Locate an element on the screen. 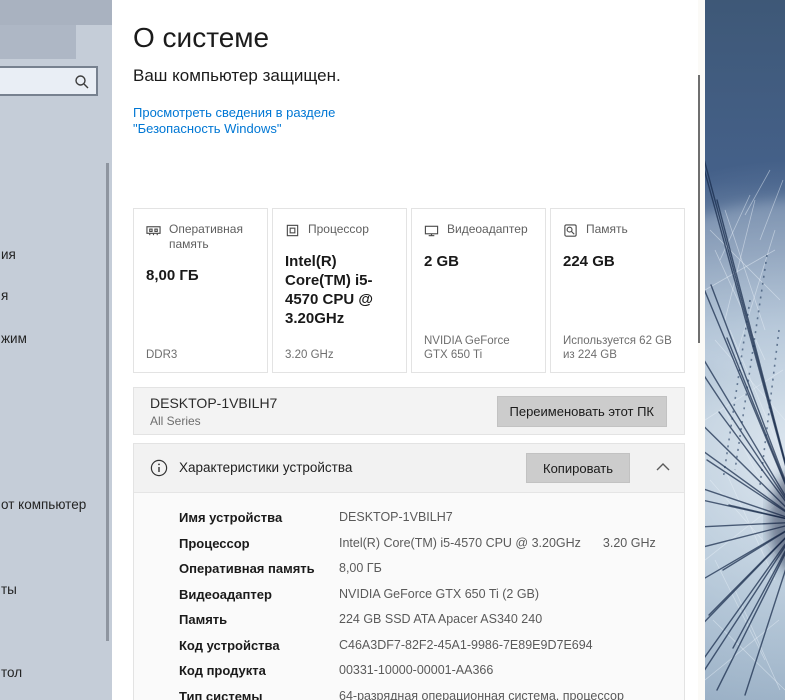 The width and height of the screenshot is (785, 700). search-icon is located at coordinates (82, 82).